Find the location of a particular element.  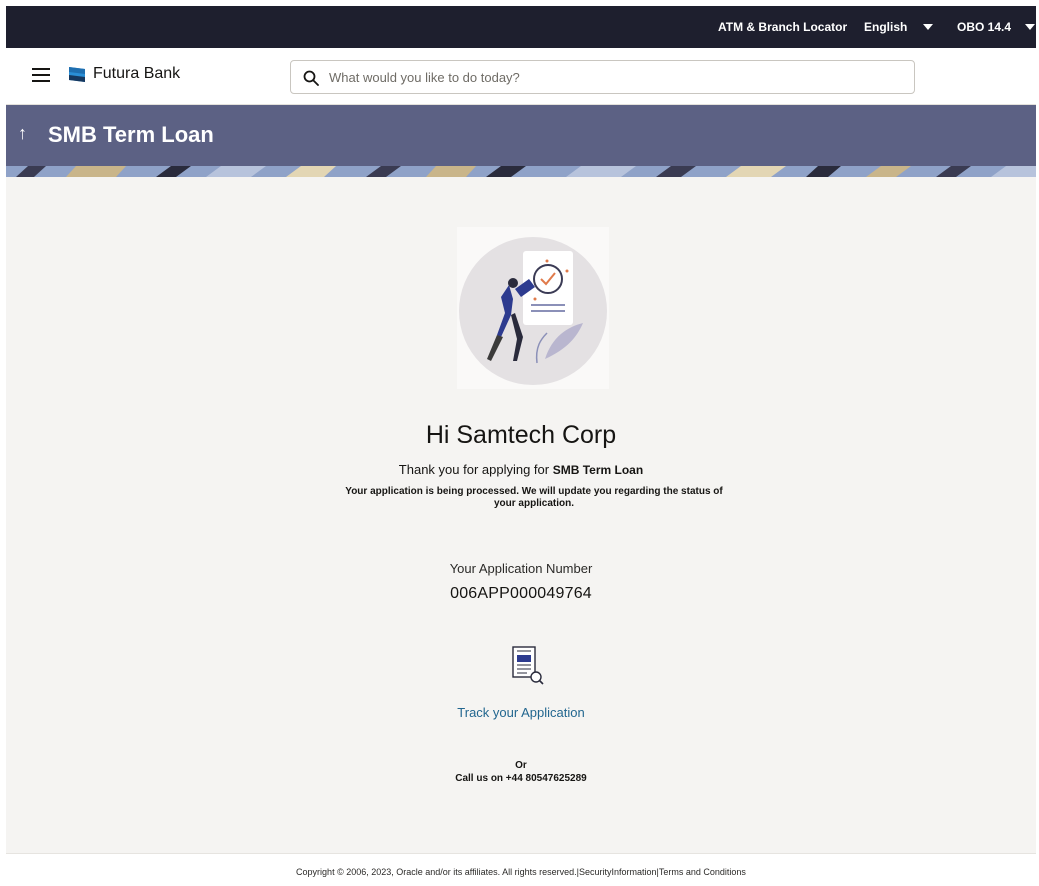

search-placeholder: What would you like to do today? is located at coordinates (424, 77).